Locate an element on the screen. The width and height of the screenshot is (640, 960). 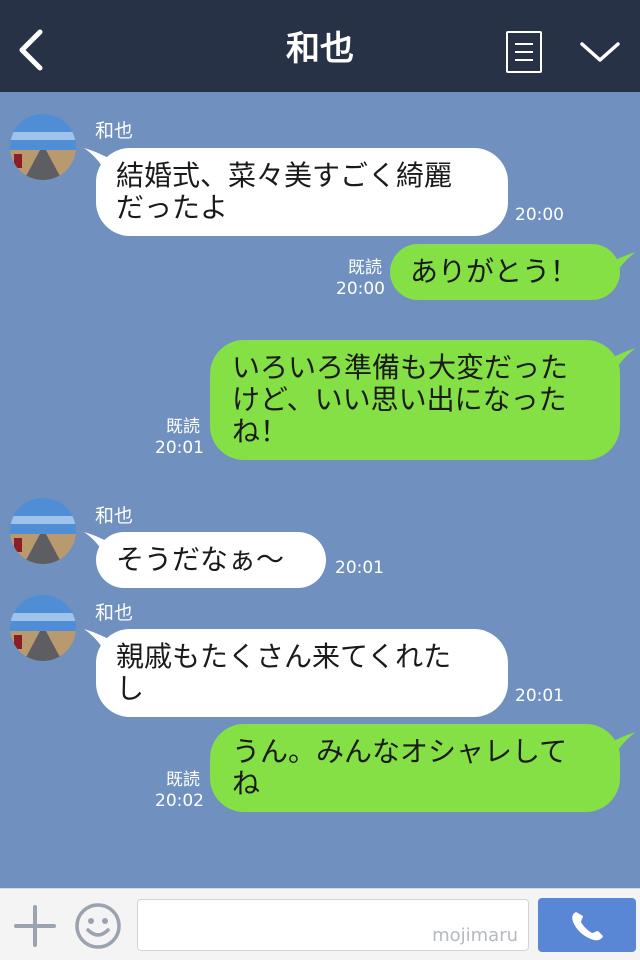
notes-list-button is located at coordinates (524, 52).